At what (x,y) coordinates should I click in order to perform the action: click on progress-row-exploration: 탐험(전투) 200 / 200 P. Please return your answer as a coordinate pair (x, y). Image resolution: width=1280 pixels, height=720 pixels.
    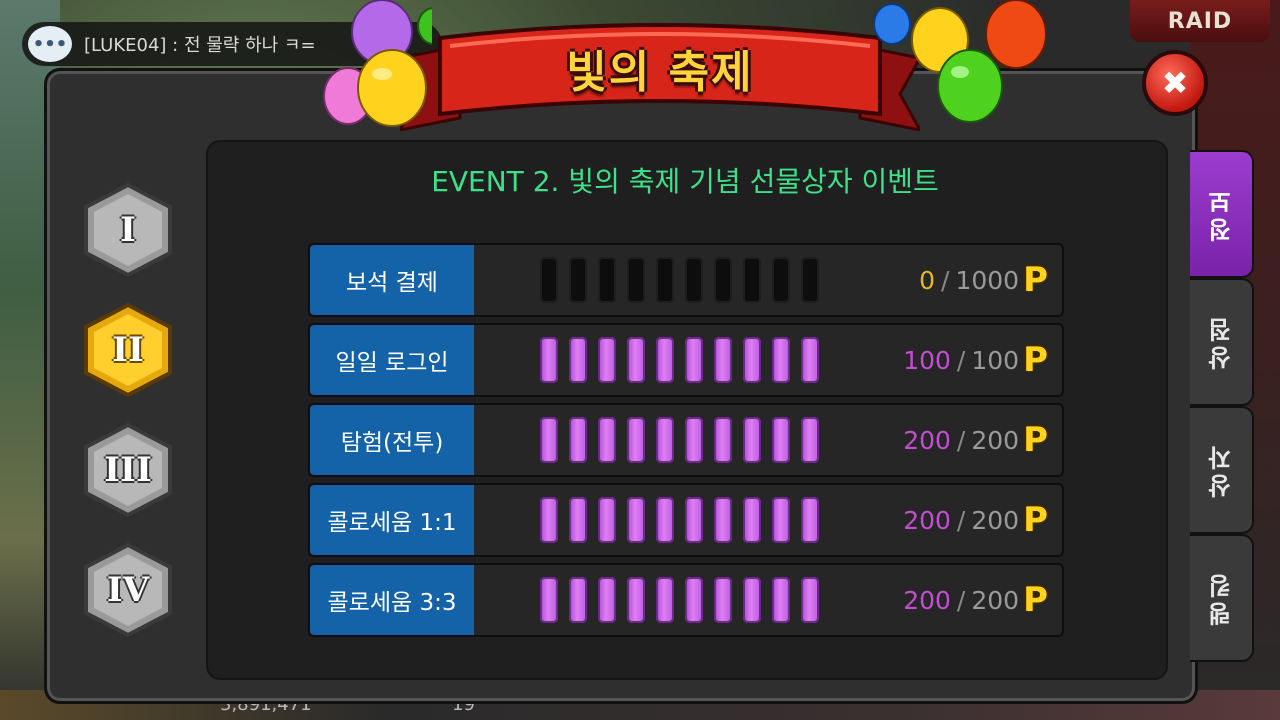
    Looking at the image, I should click on (686, 440).